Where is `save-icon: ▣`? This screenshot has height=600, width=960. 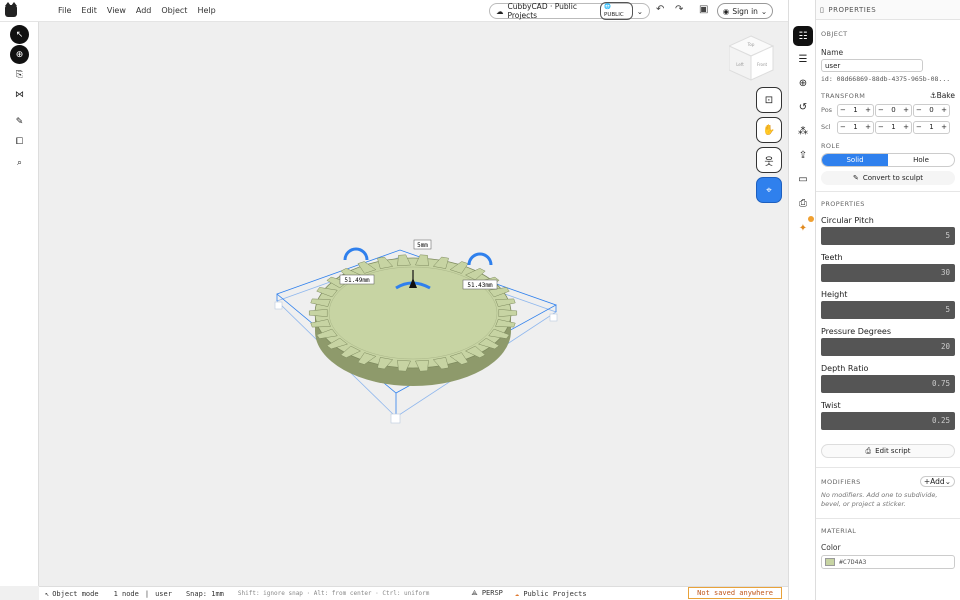 save-icon: ▣ is located at coordinates (703, 9).